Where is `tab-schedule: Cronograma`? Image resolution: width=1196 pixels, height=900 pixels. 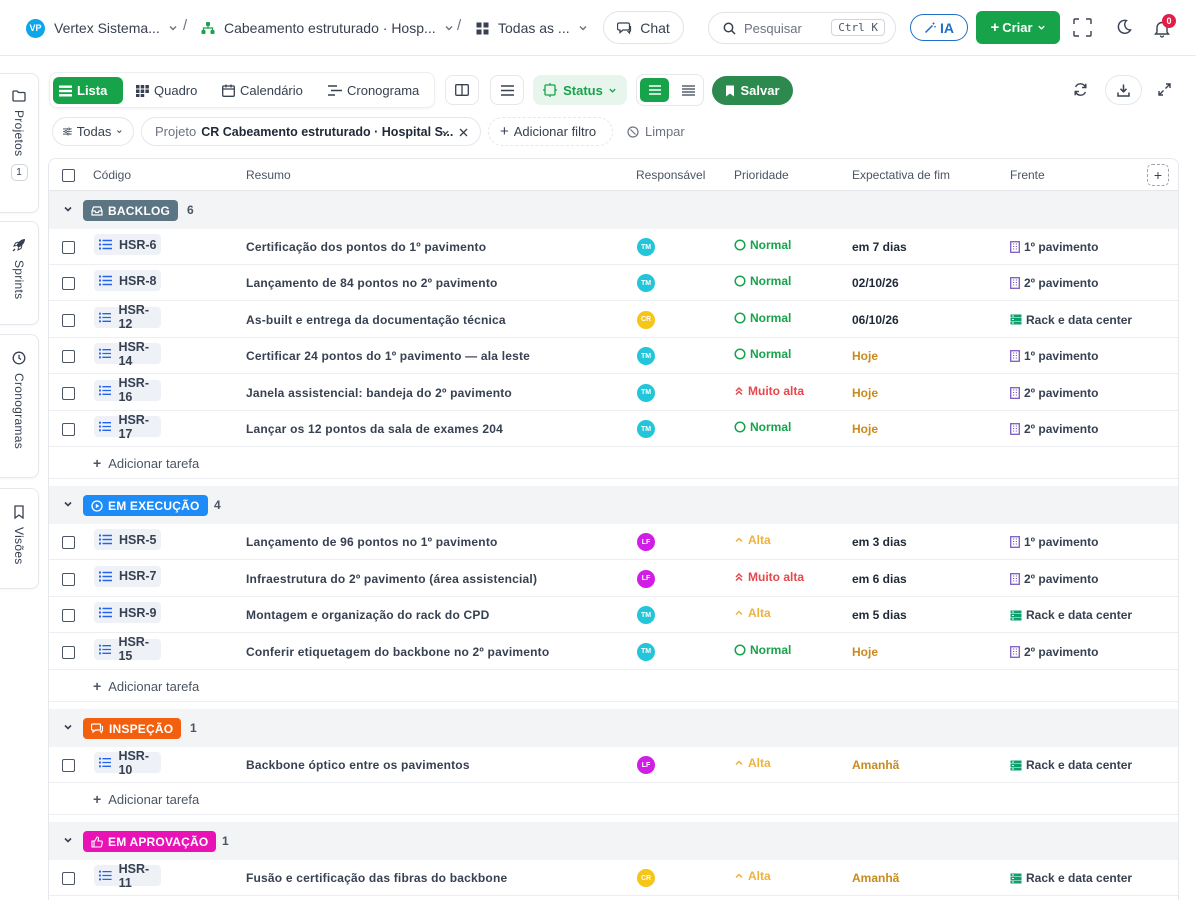
tab-schedule: Cronograma is located at coordinates (373, 90).